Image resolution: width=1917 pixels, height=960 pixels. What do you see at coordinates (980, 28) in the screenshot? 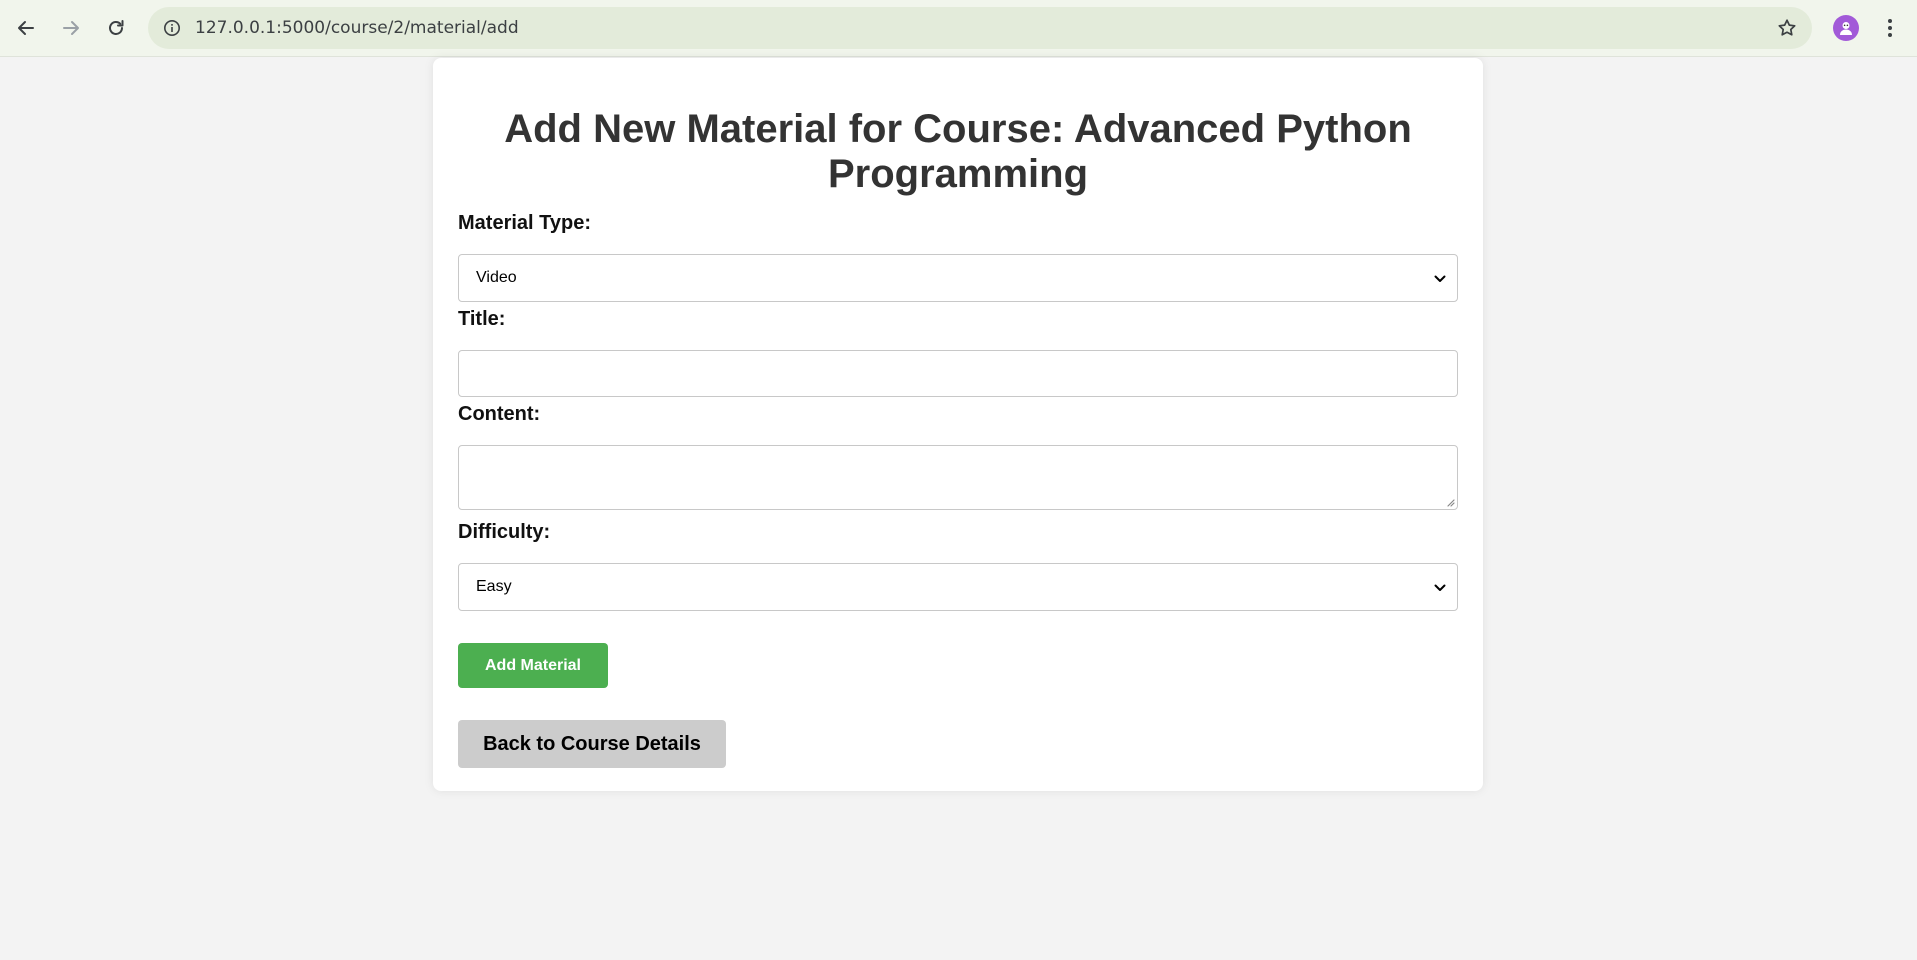
I see `address-bar: 127.0.0.1:5000/course/2/material/add` at bounding box center [980, 28].